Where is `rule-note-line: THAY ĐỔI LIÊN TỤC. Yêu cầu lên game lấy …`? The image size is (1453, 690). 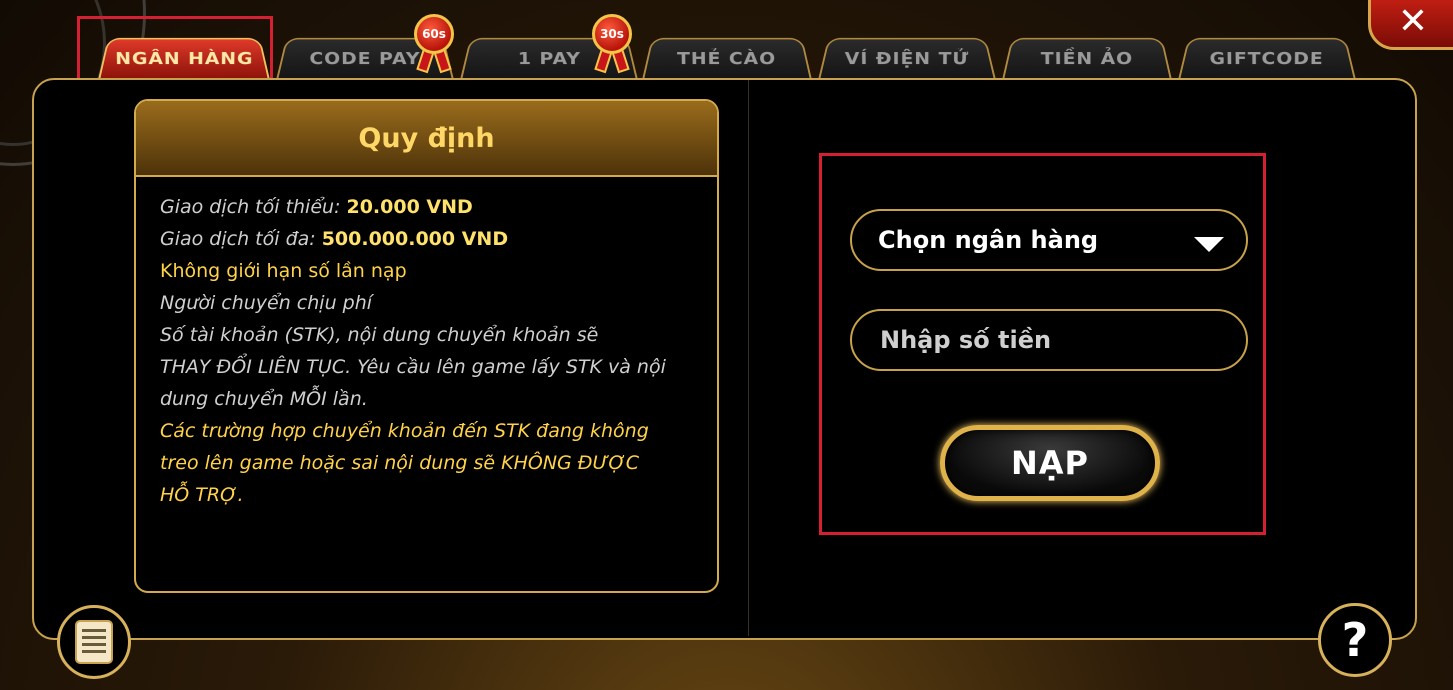
rule-note-line: THAY ĐỔI LIÊN TỤC. Yêu cầu lên game lấy … is located at coordinates (413, 367).